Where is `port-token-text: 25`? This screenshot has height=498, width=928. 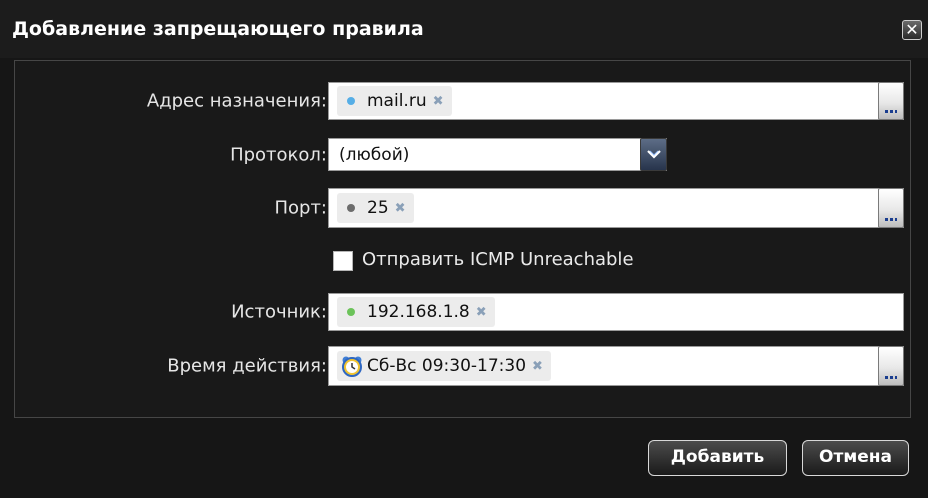 port-token-text: 25 is located at coordinates (378, 208).